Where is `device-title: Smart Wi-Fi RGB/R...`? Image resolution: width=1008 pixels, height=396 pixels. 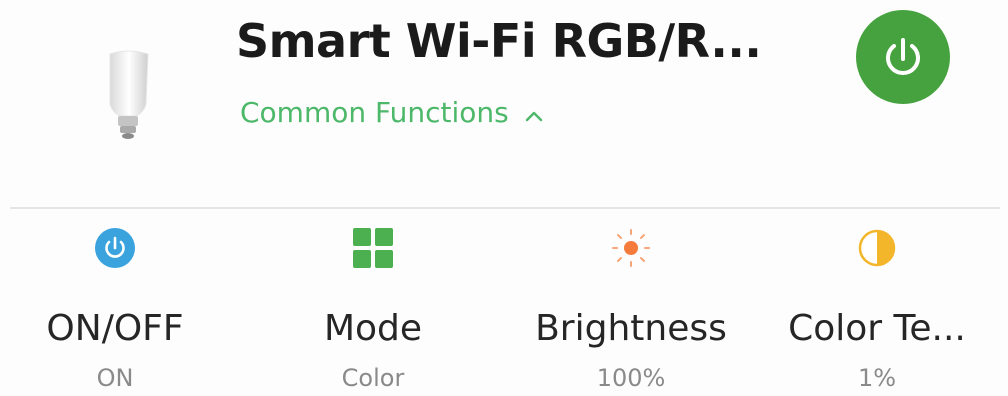 device-title: Smart Wi-Fi RGB/R... is located at coordinates (499, 41).